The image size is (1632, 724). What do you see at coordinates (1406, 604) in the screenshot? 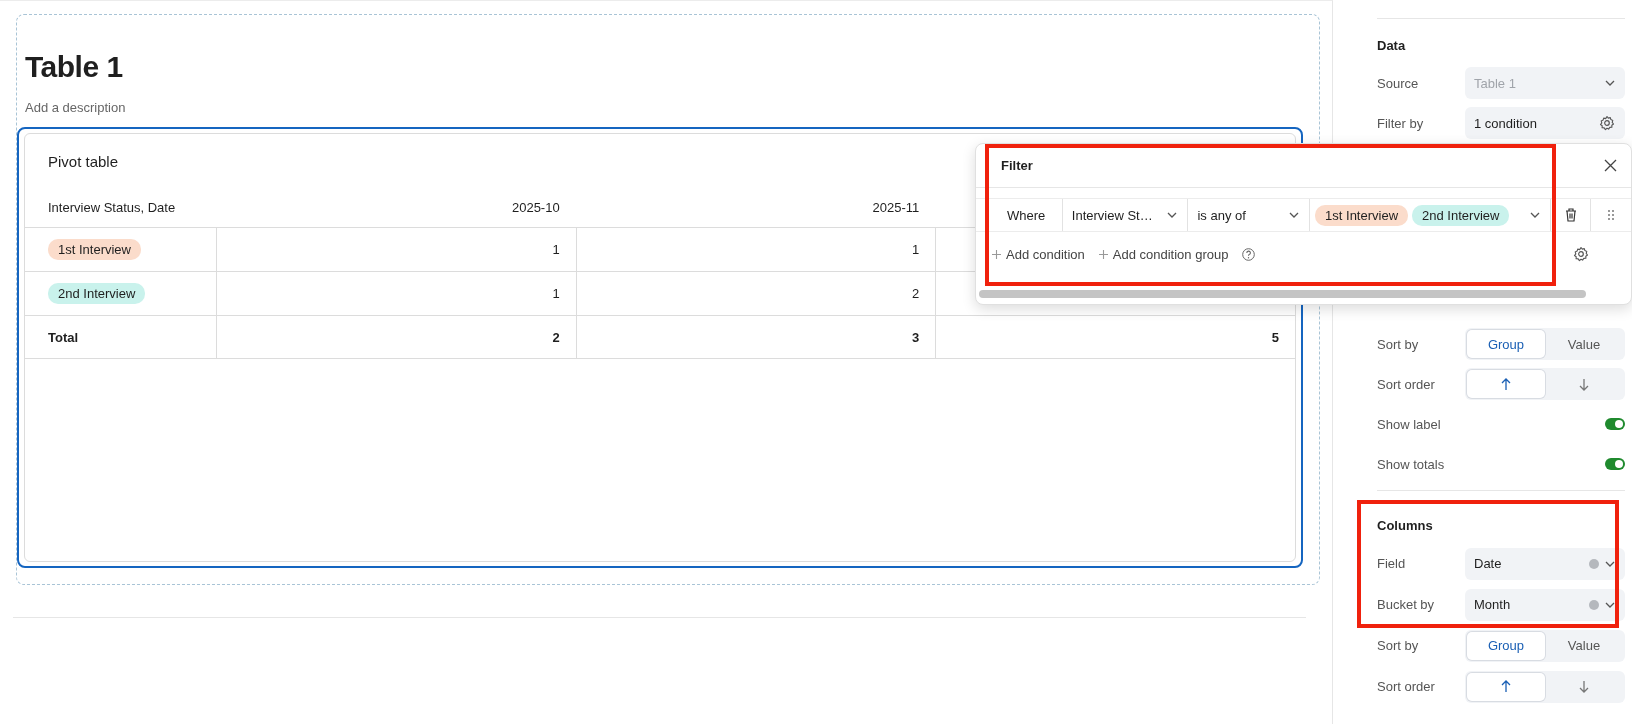
I see `setting-label: Bucket by` at bounding box center [1406, 604].